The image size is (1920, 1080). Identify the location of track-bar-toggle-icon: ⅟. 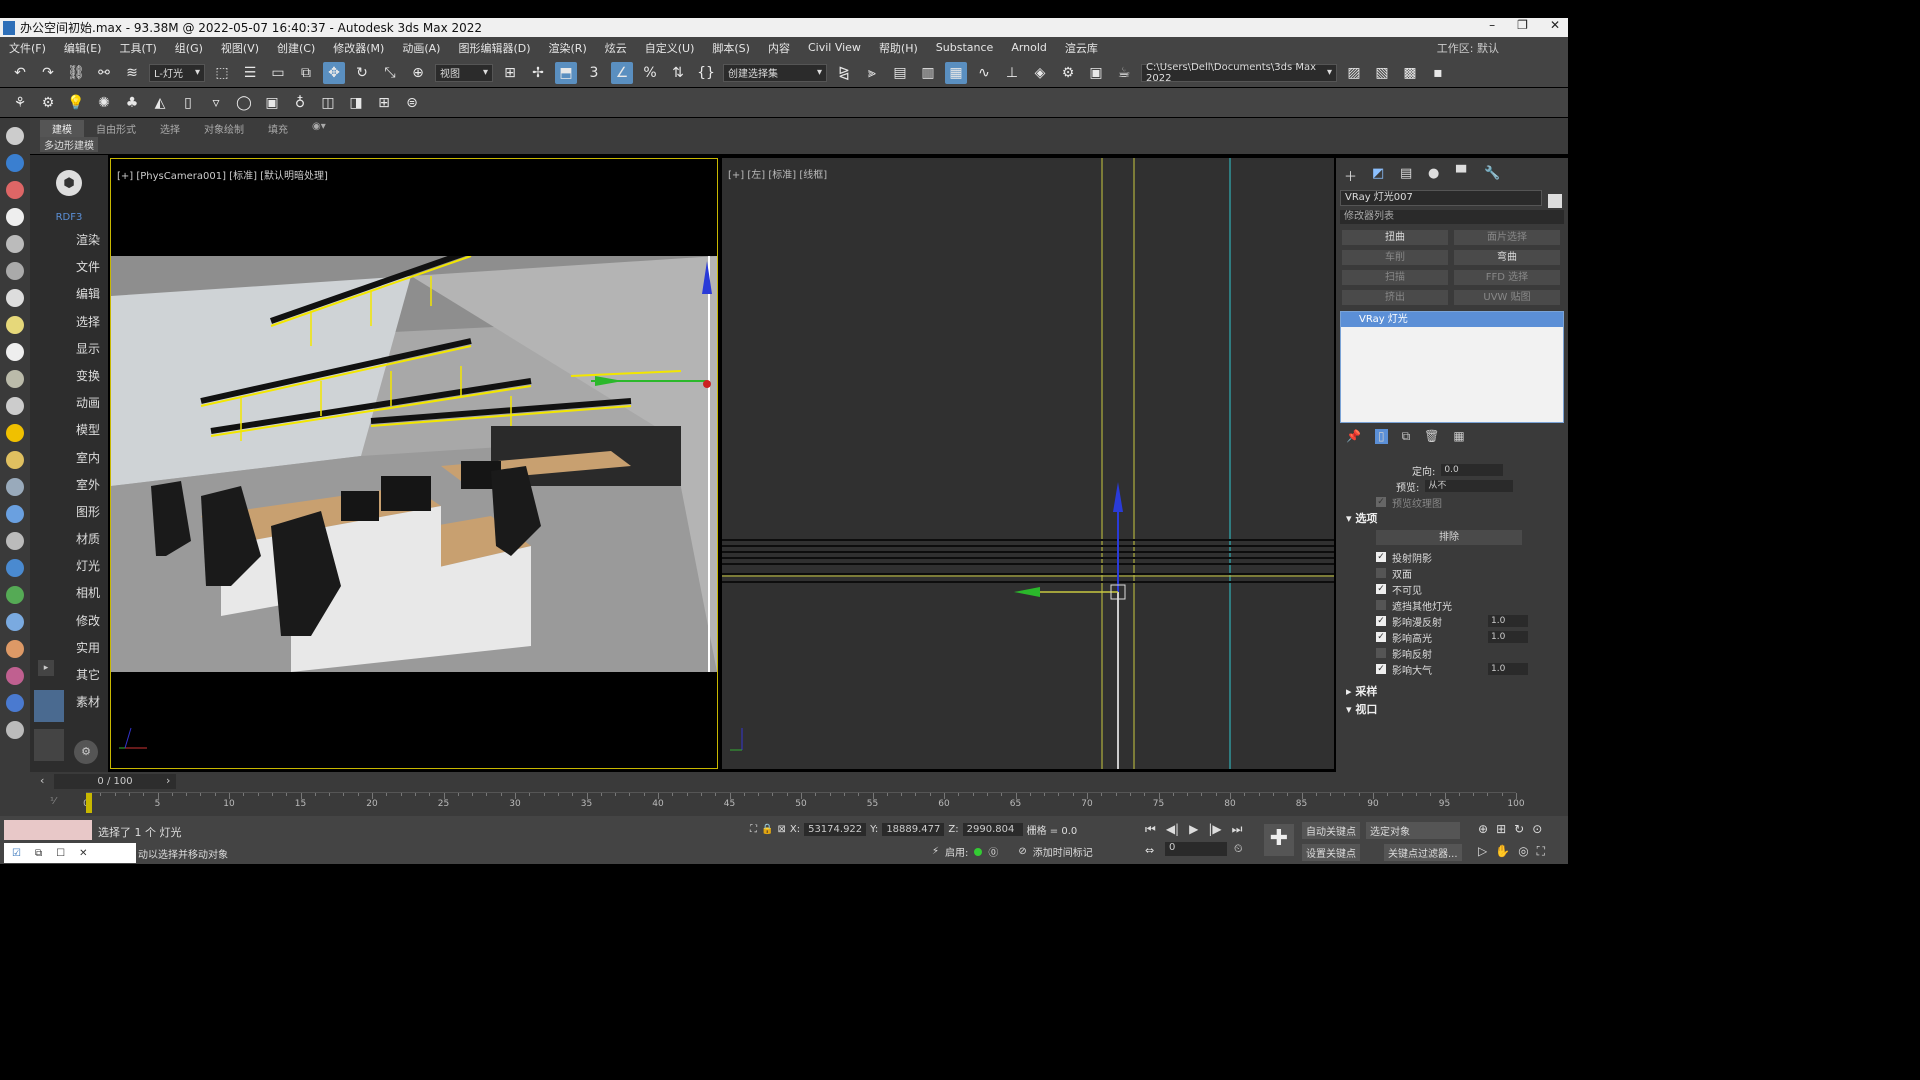
(53, 801).